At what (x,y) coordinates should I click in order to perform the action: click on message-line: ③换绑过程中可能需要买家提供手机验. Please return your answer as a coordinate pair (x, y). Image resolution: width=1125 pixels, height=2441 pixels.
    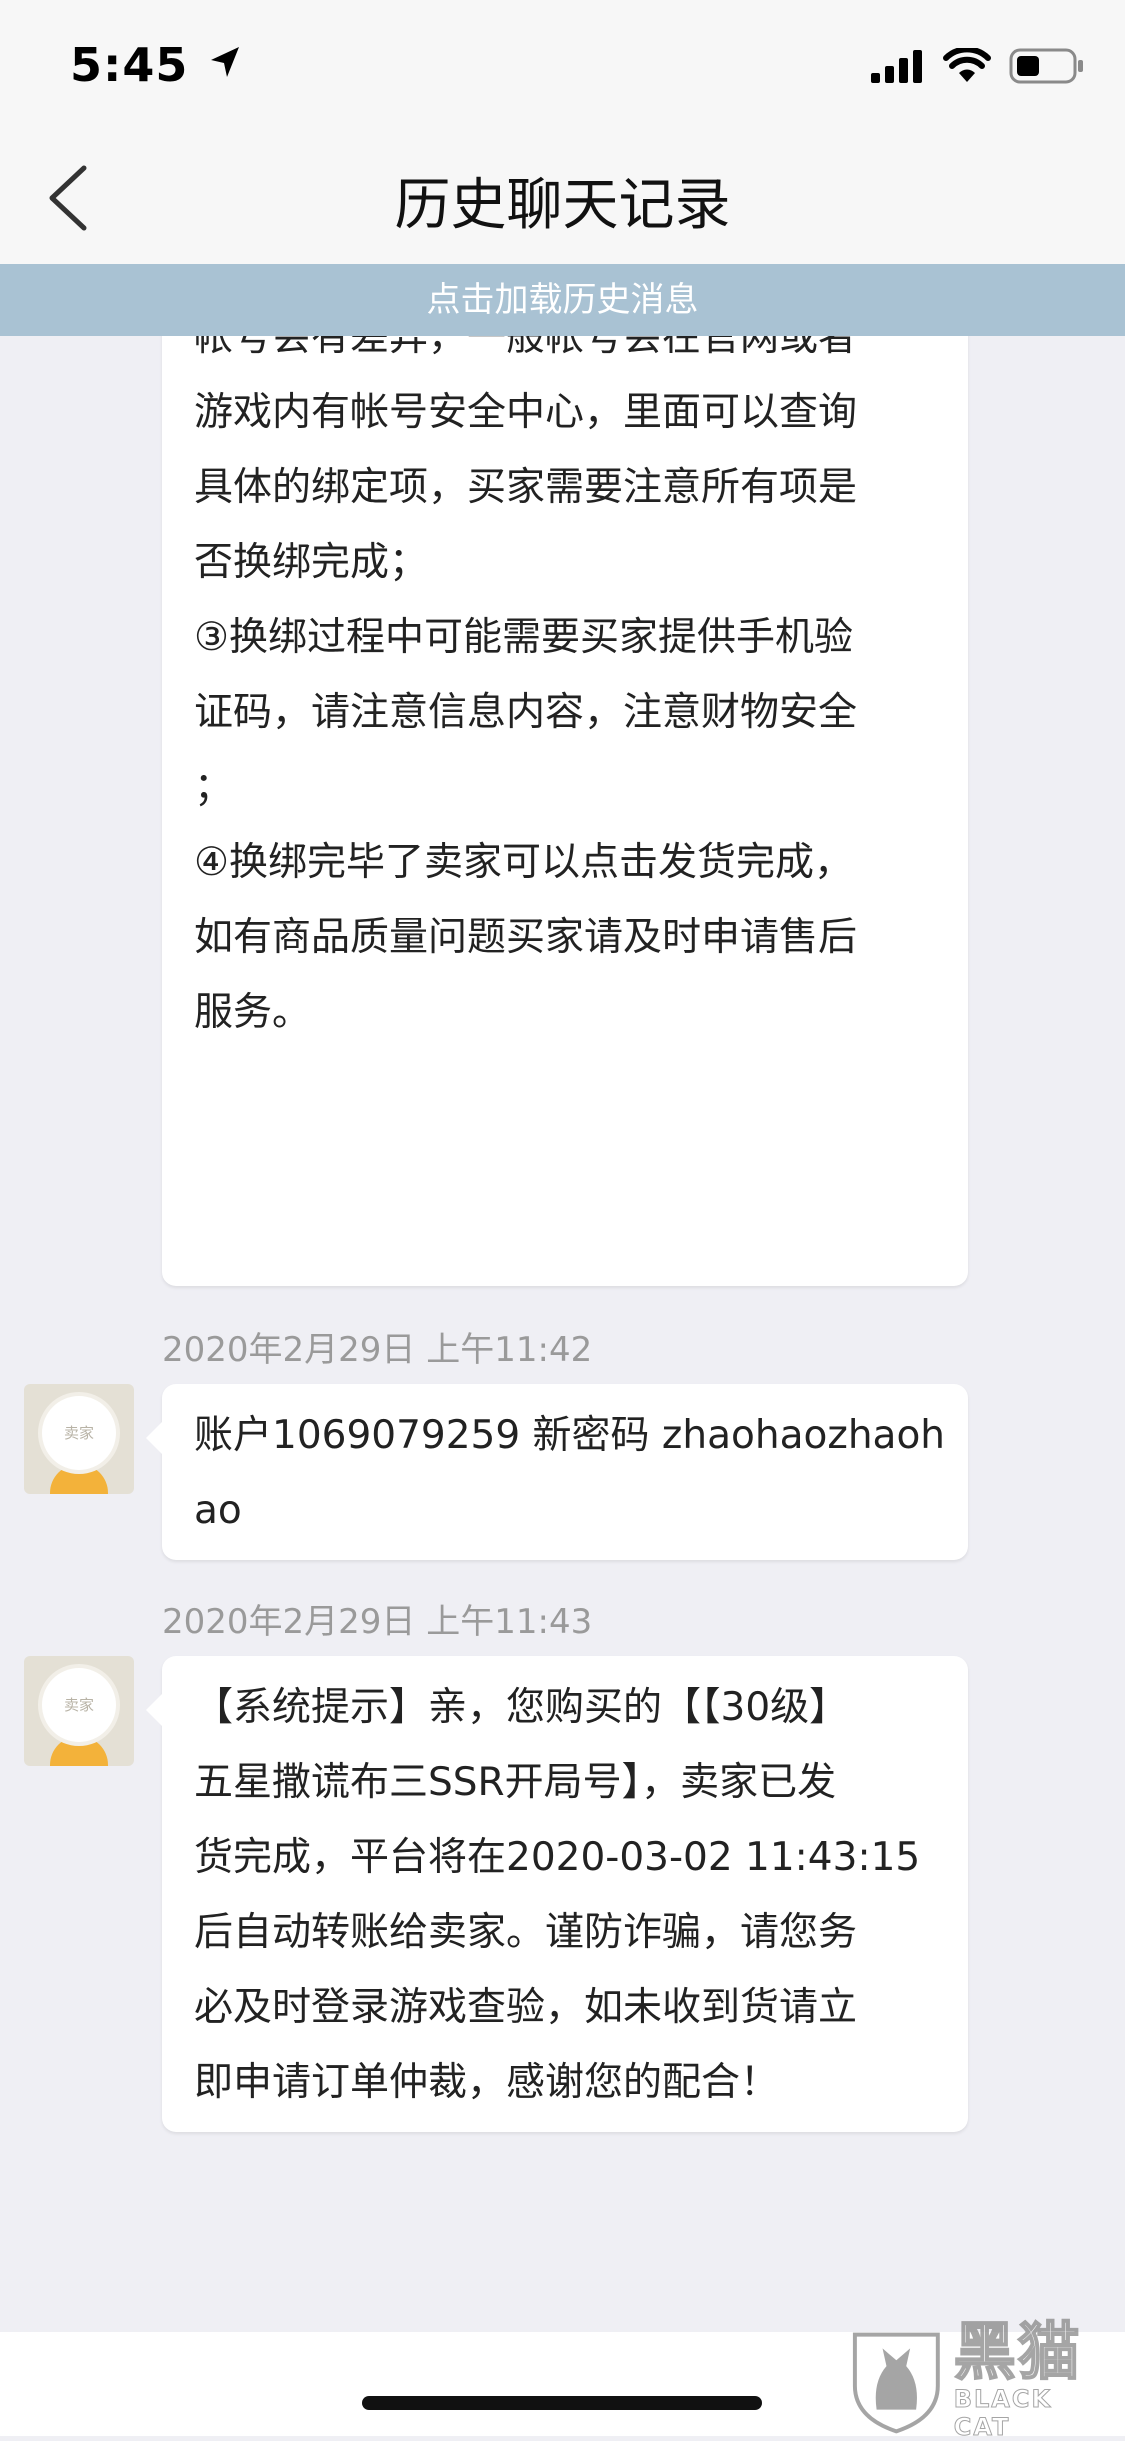
    Looking at the image, I should click on (523, 637).